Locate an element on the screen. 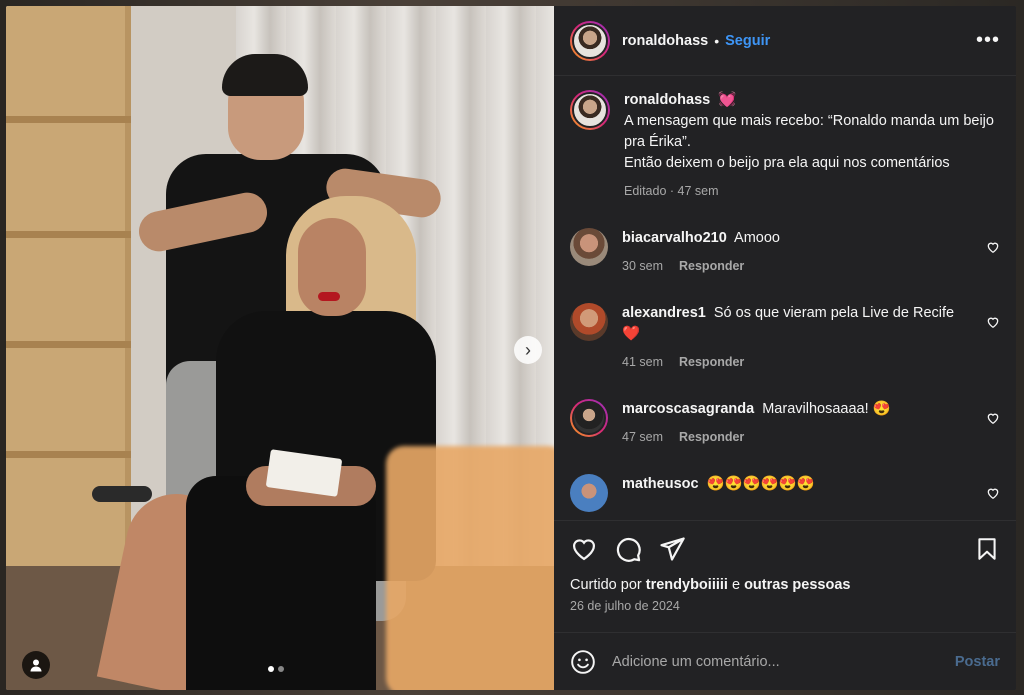 This screenshot has width=1024, height=695. comment-text: Maravilhosaaaa! 😍 is located at coordinates (826, 409).